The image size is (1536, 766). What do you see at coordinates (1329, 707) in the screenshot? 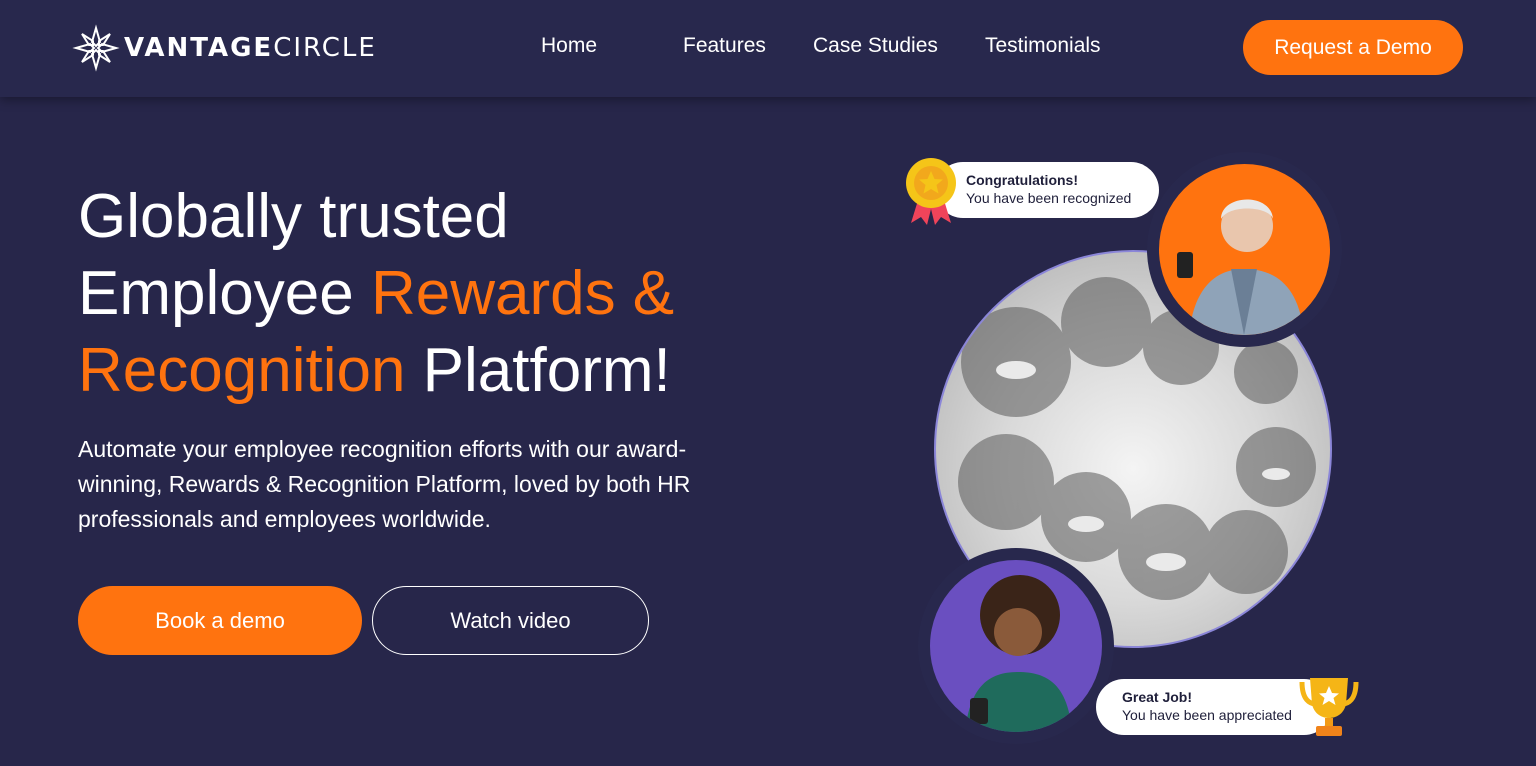
I see `trophy-icon` at bounding box center [1329, 707].